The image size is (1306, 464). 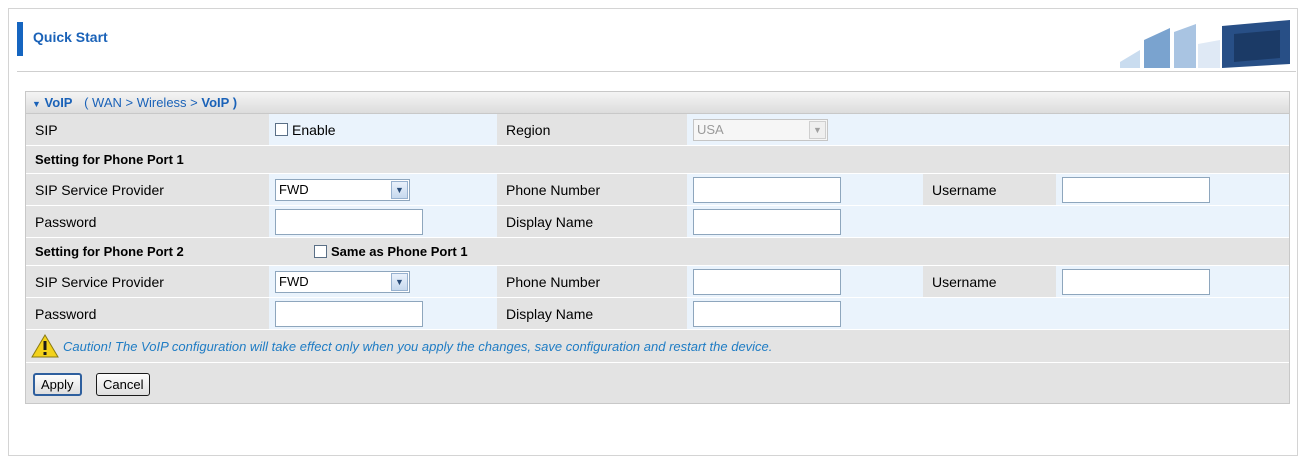 I want to click on port1-provider-label: SIP Service Provider, so click(x=147, y=189).